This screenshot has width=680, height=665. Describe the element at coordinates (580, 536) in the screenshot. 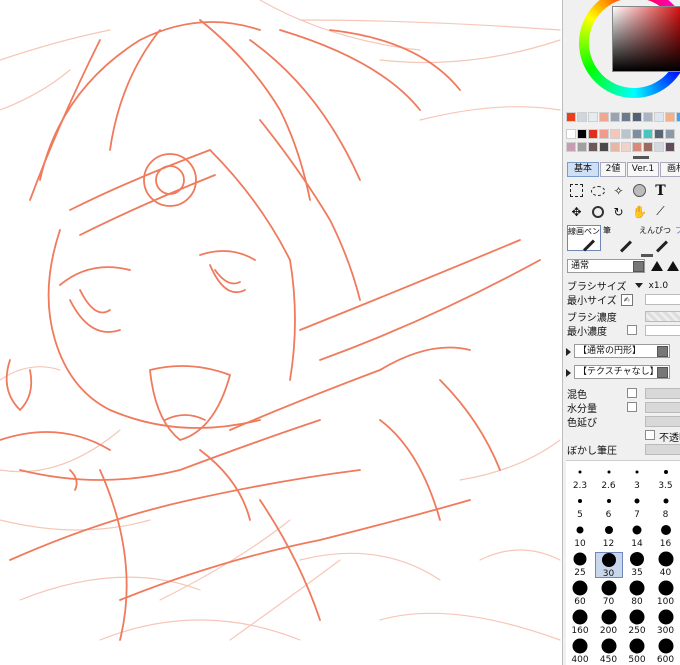

I see `brush-size-cell: 10` at that location.